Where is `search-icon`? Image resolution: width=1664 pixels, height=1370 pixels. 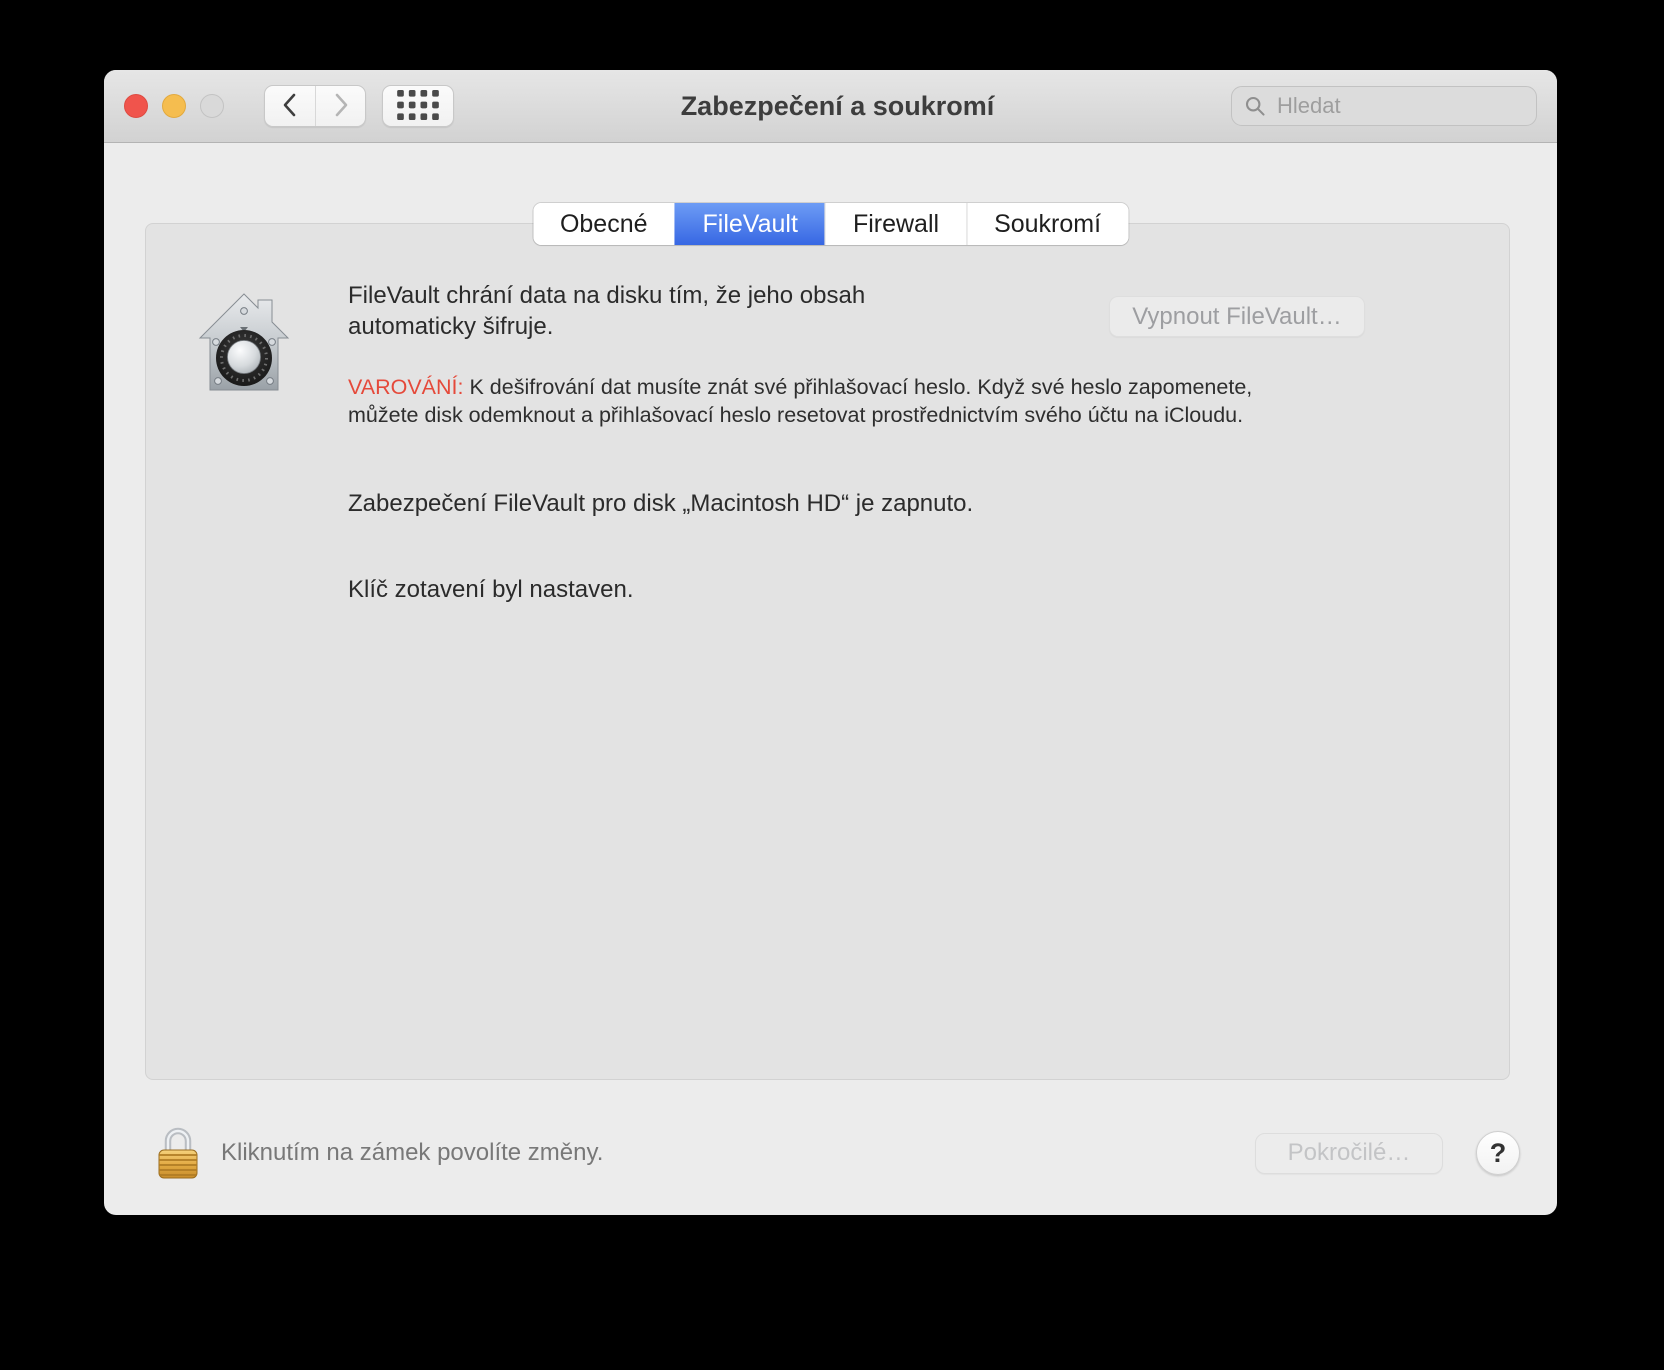 search-icon is located at coordinates (1255, 106).